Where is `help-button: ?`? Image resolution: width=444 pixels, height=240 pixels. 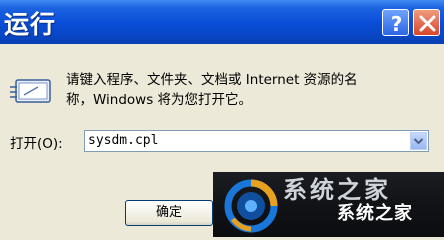 help-button: ? is located at coordinates (395, 22).